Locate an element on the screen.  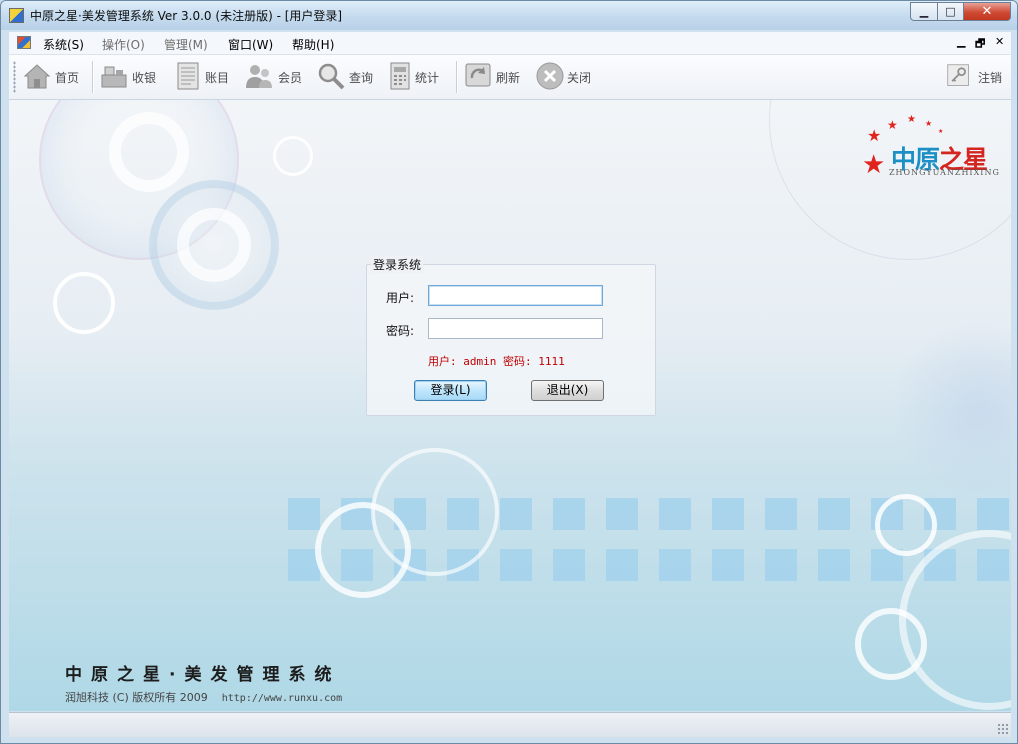
app-icon is located at coordinates (16, 15).